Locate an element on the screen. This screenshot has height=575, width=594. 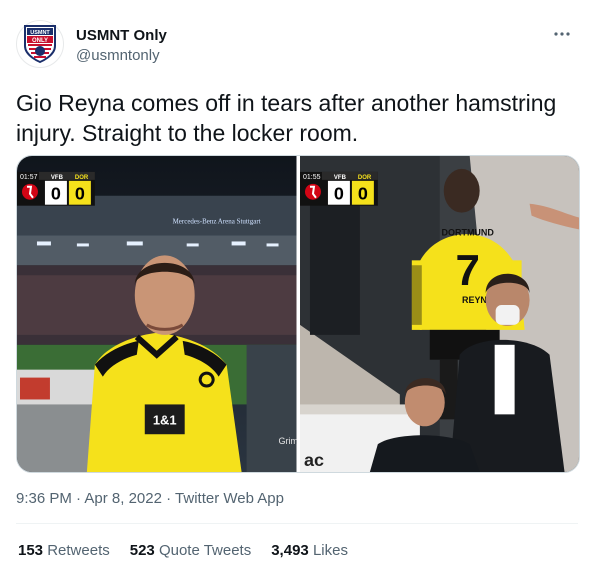
svg-text: ac is located at coordinates (313, 460).